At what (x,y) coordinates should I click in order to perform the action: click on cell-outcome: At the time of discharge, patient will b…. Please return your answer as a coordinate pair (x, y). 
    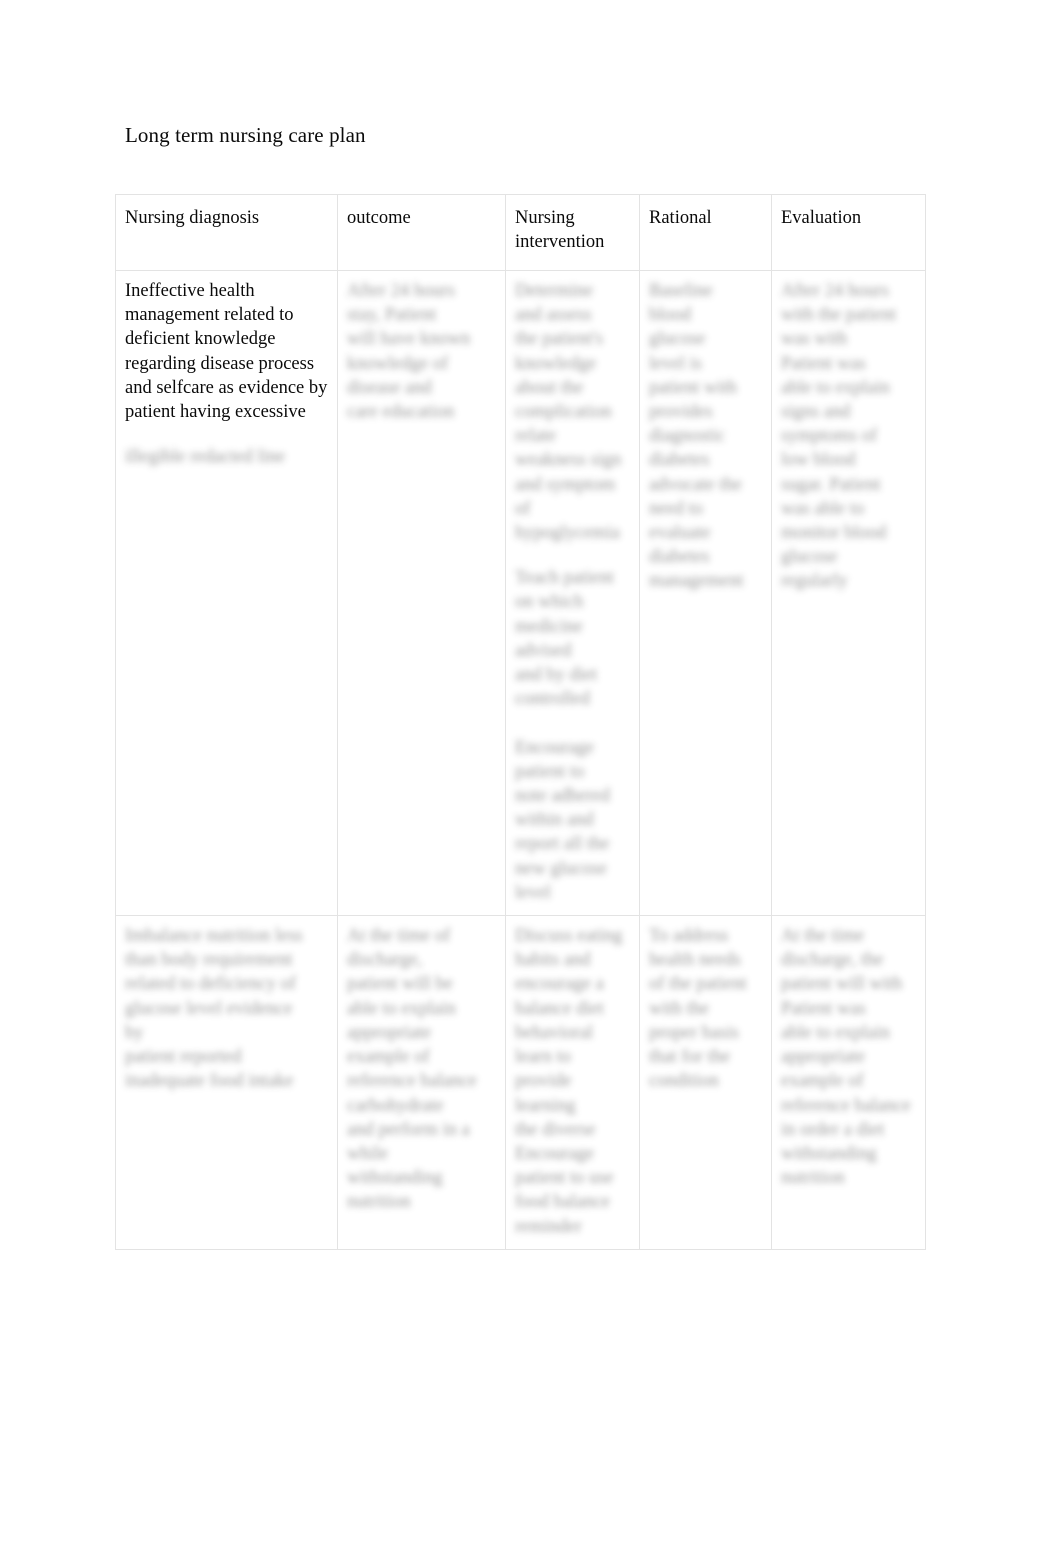
    Looking at the image, I should click on (421, 1082).